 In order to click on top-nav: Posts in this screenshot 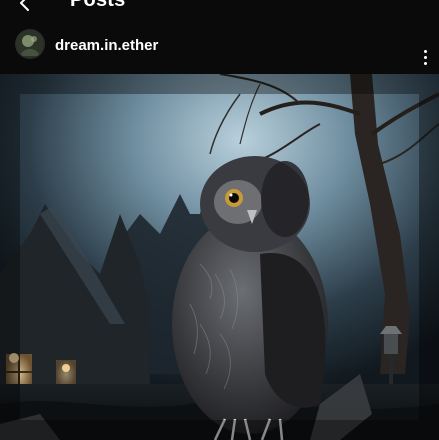, I will do `click(219, 9)`.